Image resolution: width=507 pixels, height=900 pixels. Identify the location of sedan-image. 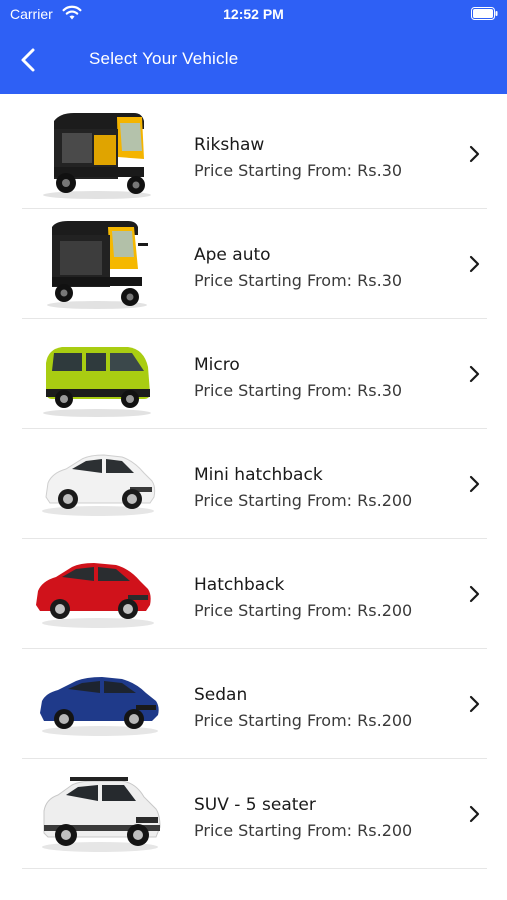
(97, 704).